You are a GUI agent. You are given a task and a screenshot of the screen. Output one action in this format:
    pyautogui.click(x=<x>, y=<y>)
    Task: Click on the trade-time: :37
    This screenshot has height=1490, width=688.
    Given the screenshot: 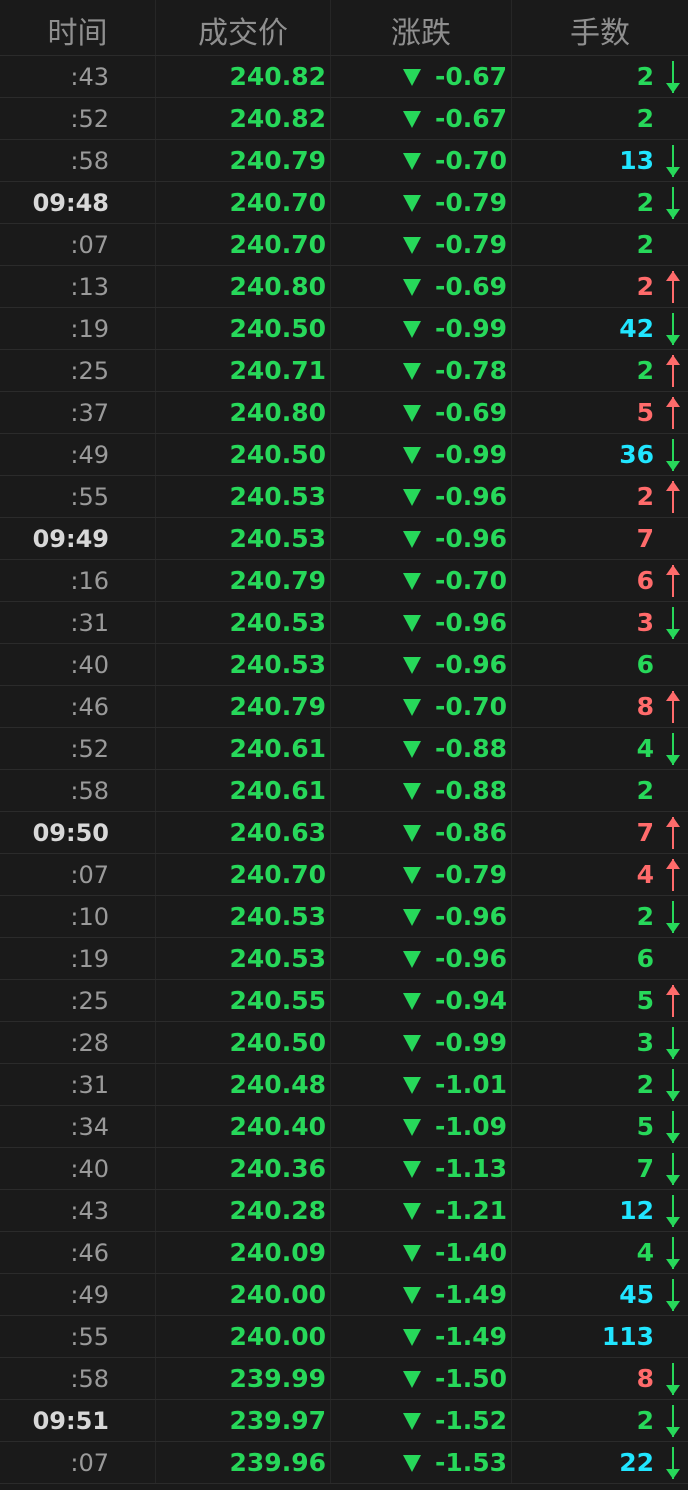 What is the action you would take?
    pyautogui.click(x=78, y=412)
    